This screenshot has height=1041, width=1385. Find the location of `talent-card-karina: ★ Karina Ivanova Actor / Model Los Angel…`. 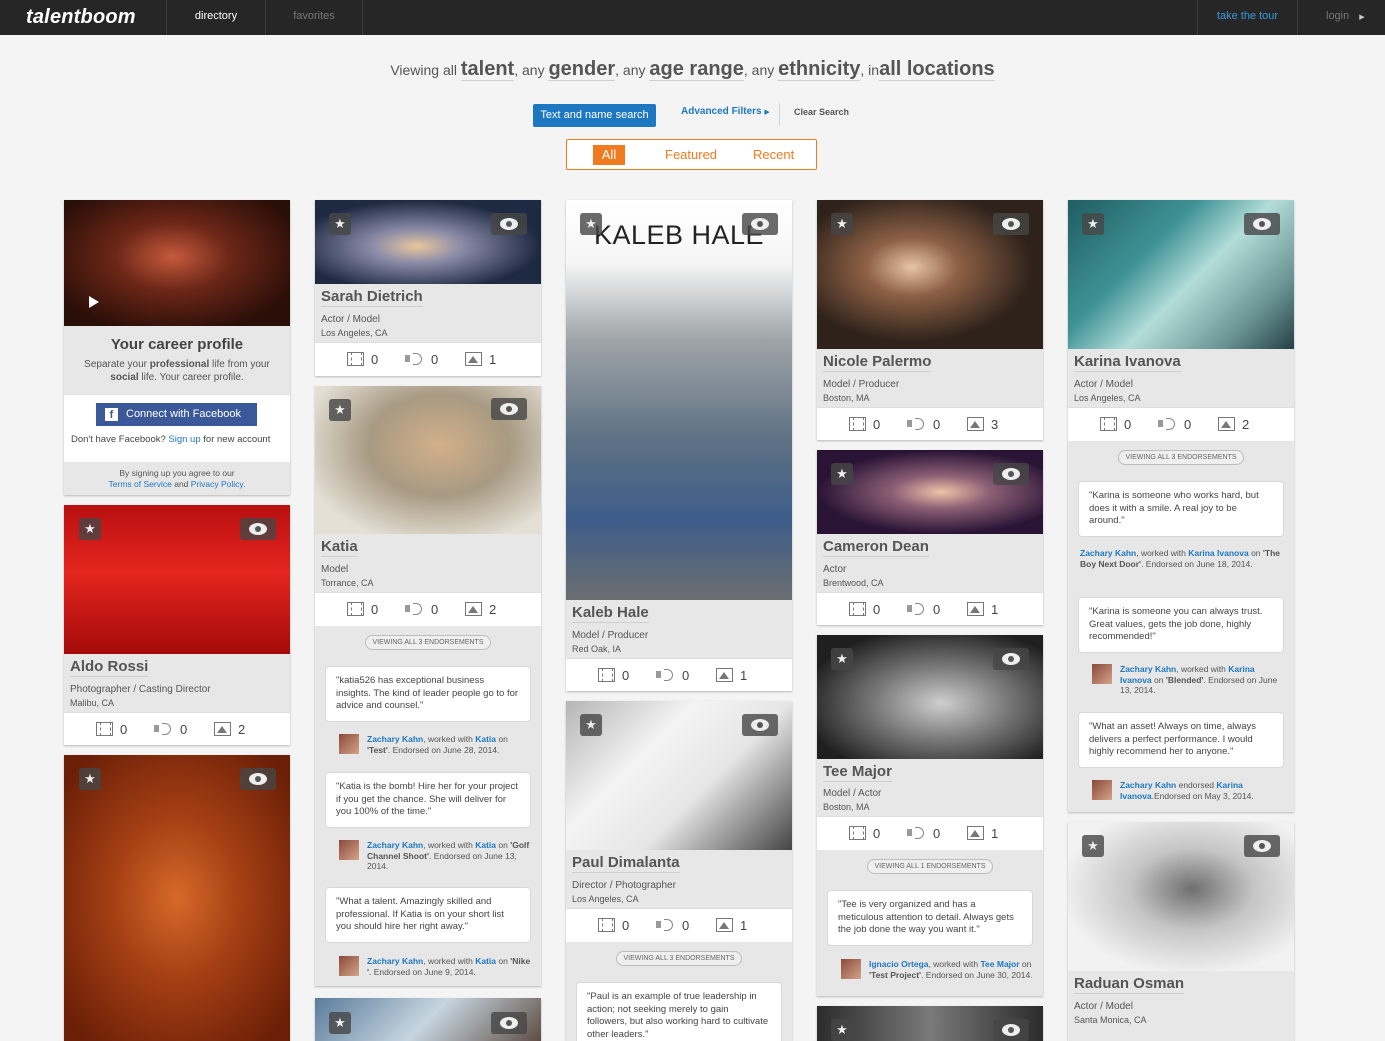

talent-card-karina: ★ Karina Ivanova Actor / Model Los Angel… is located at coordinates (1181, 506).